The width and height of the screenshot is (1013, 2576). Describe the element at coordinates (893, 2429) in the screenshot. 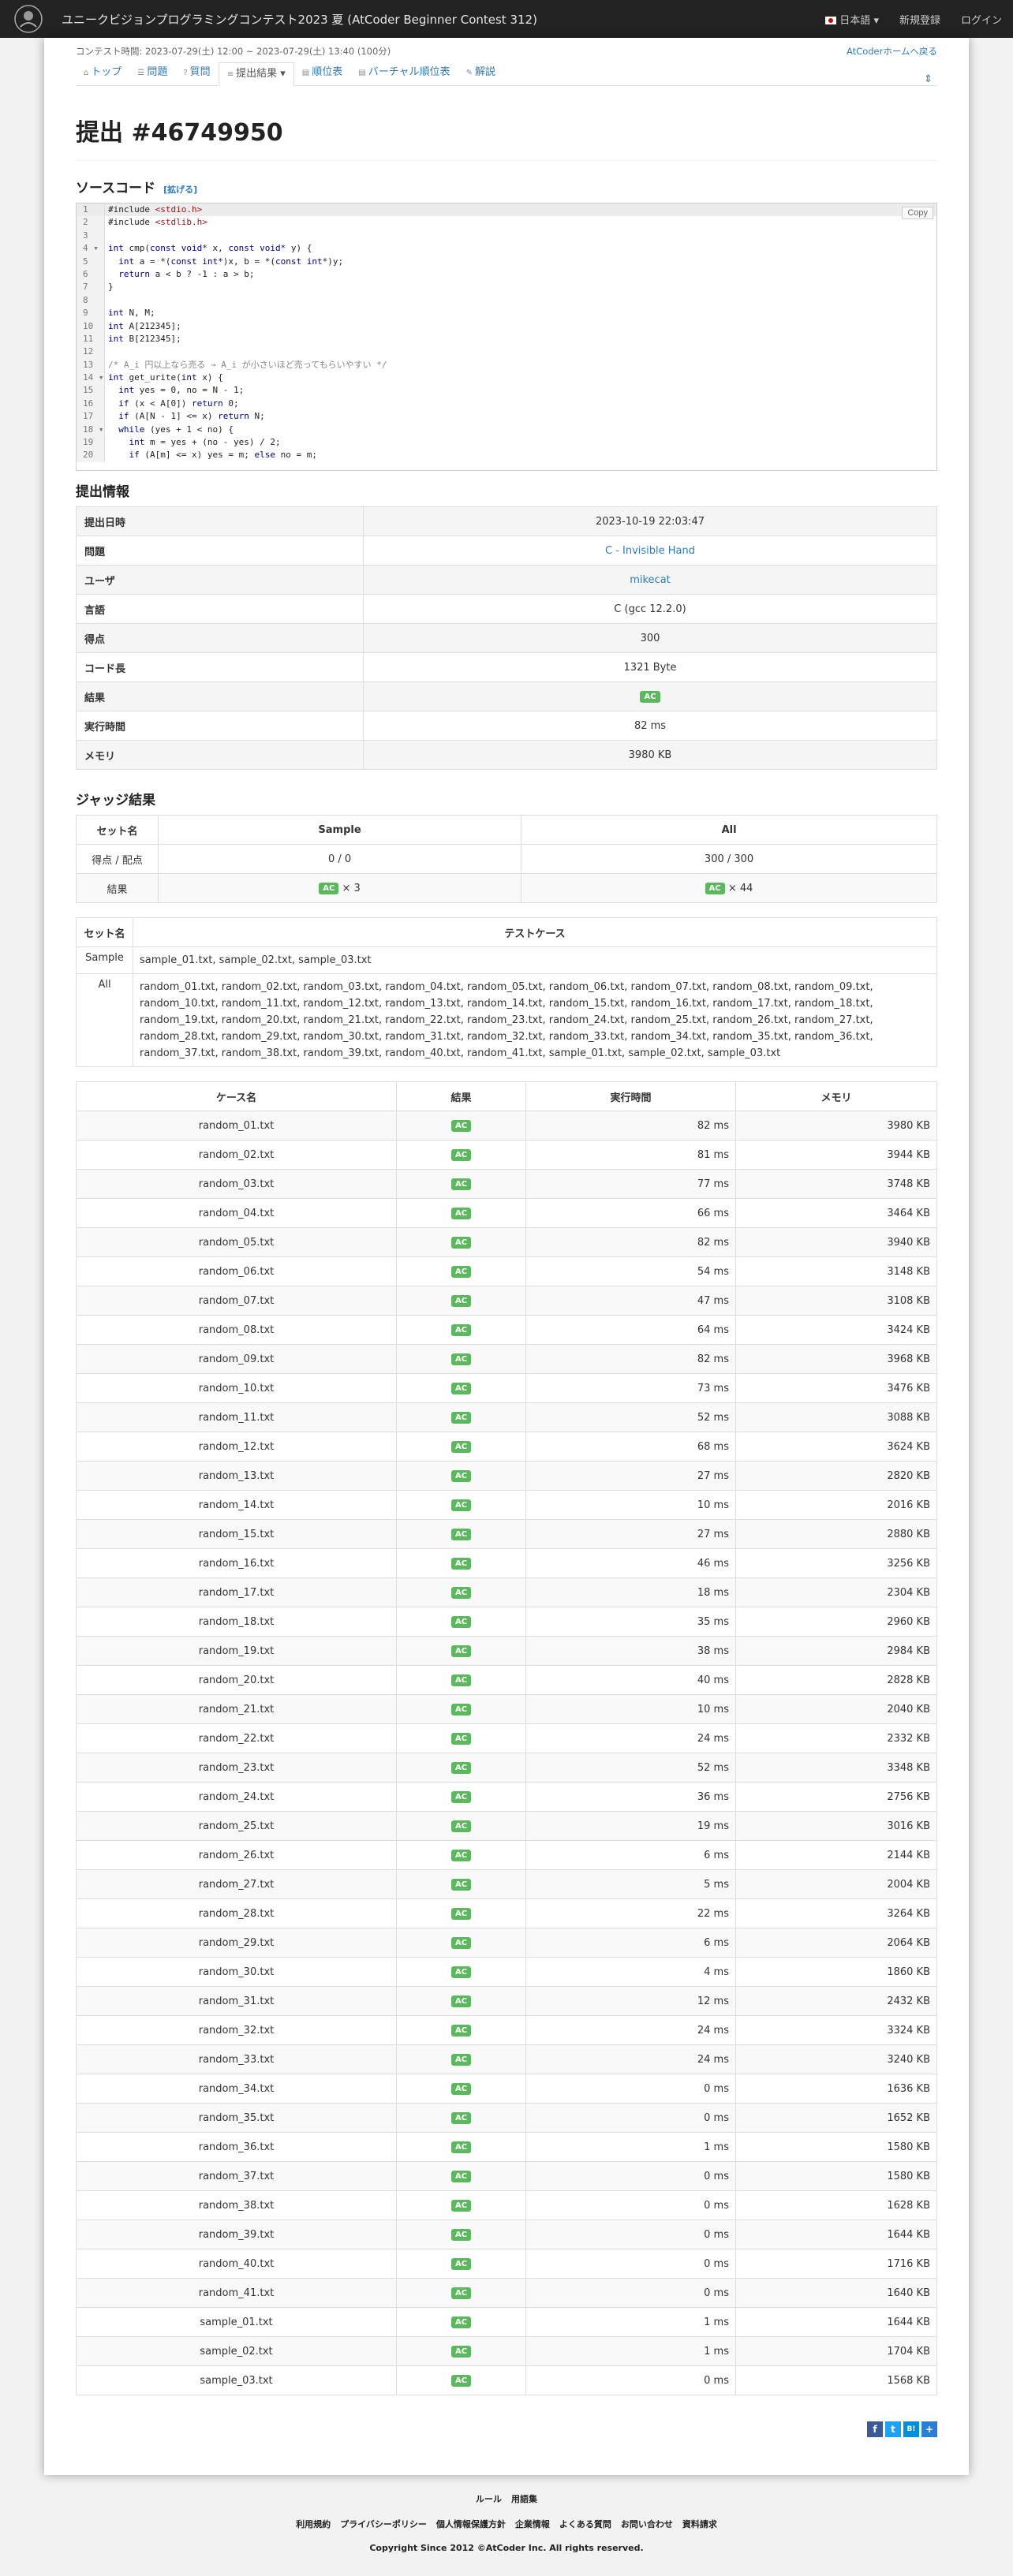

I see `twitter-share-icon: t` at that location.